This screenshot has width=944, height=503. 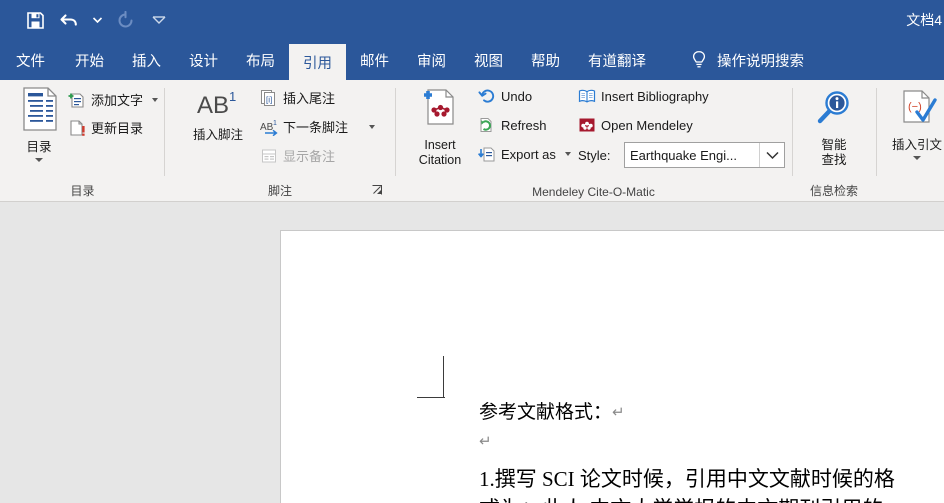 I want to click on next-footnote-button: AB 1 下一条脚注, so click(x=318, y=126).